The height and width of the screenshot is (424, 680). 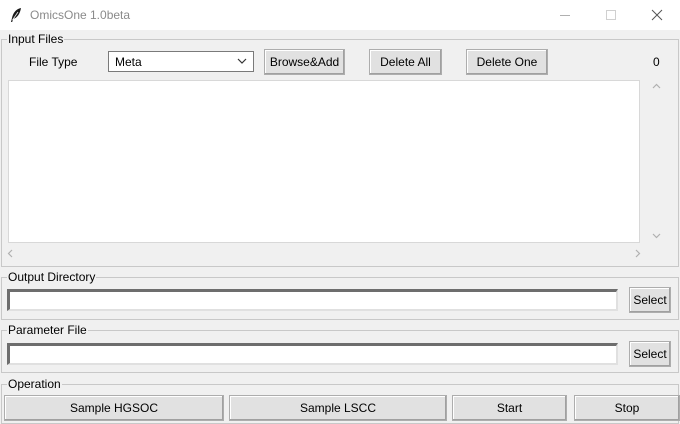 What do you see at coordinates (128, 62) in the screenshot?
I see `file-type-value: Meta` at bounding box center [128, 62].